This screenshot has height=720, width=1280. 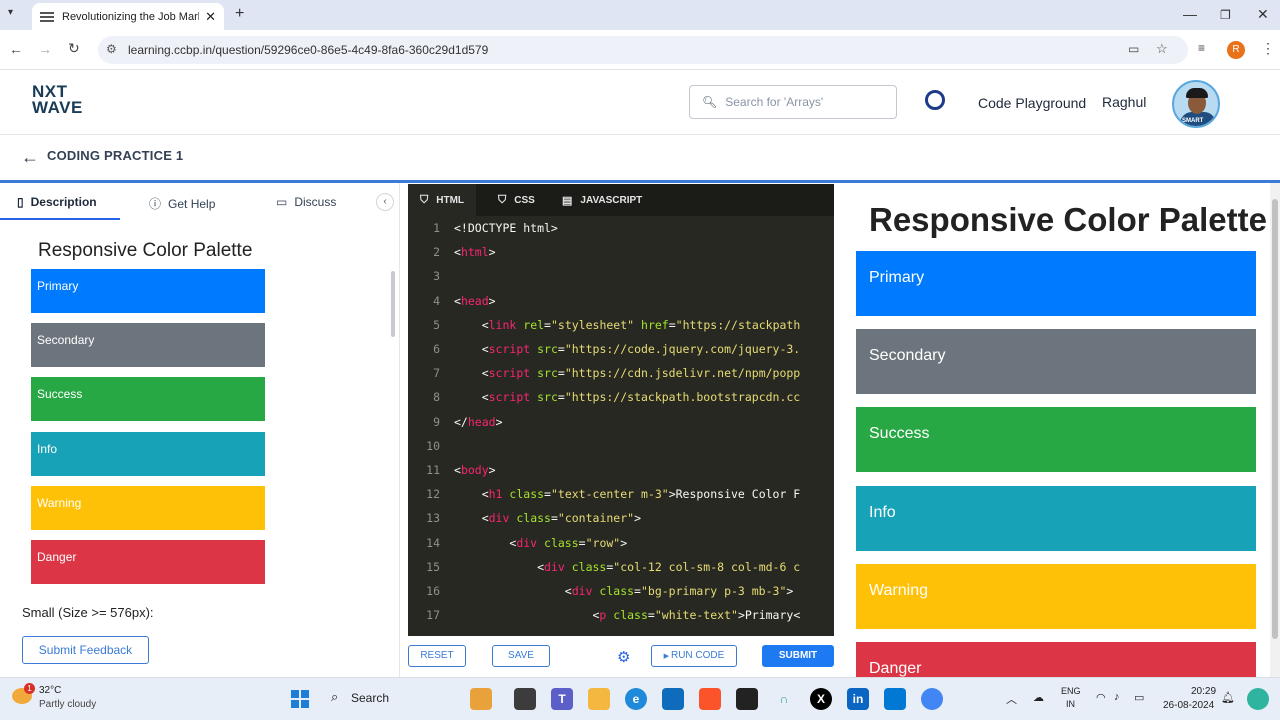 I want to click on tab-search-chevron-icon: ▾, so click(x=10, y=12).